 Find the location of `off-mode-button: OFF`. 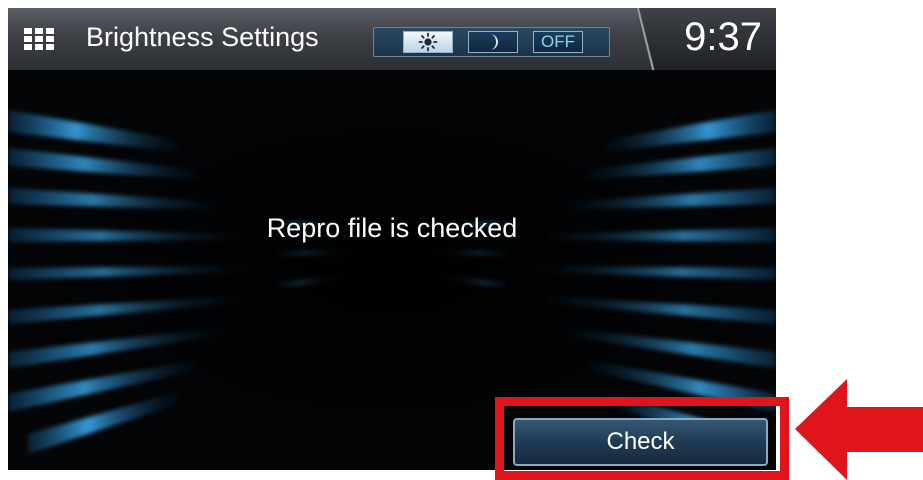

off-mode-button: OFF is located at coordinates (558, 42).